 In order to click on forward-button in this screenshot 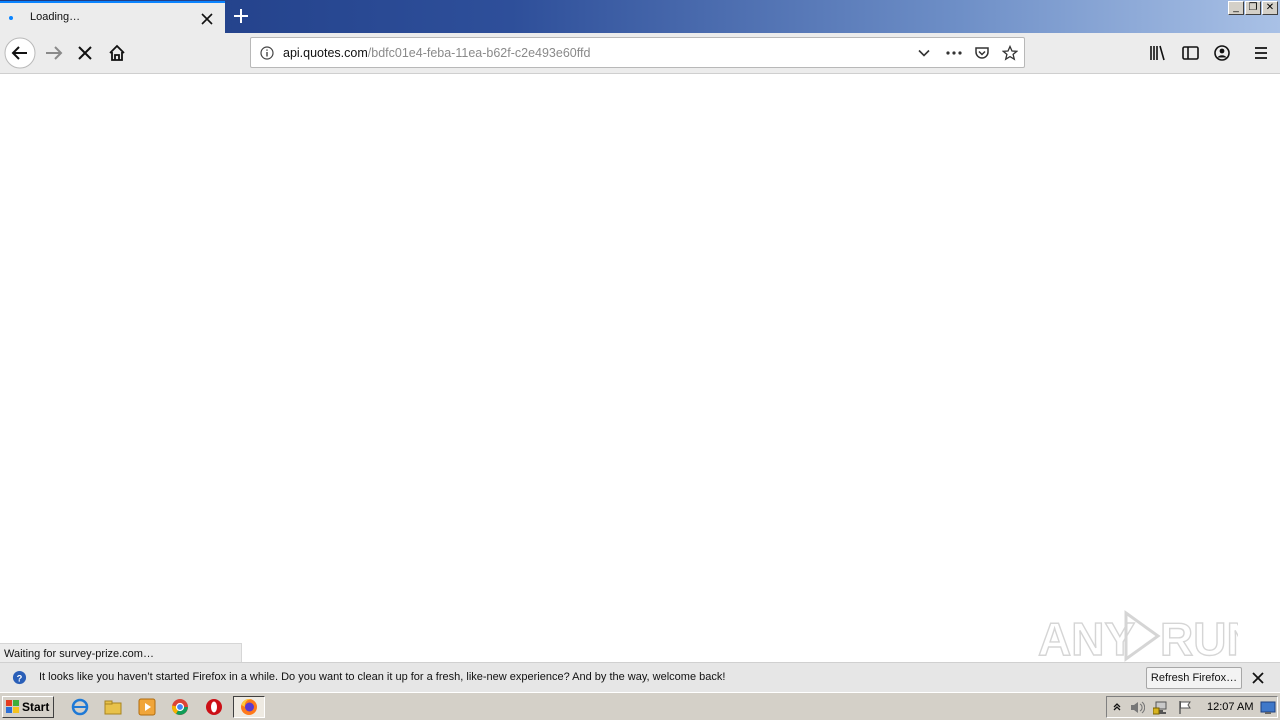, I will do `click(54, 53)`.